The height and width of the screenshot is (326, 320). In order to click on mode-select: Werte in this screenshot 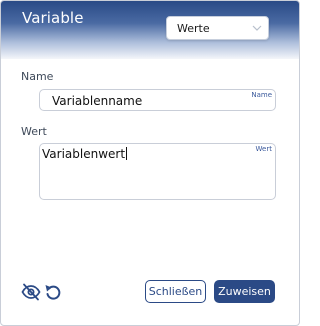, I will do `click(217, 28)`.